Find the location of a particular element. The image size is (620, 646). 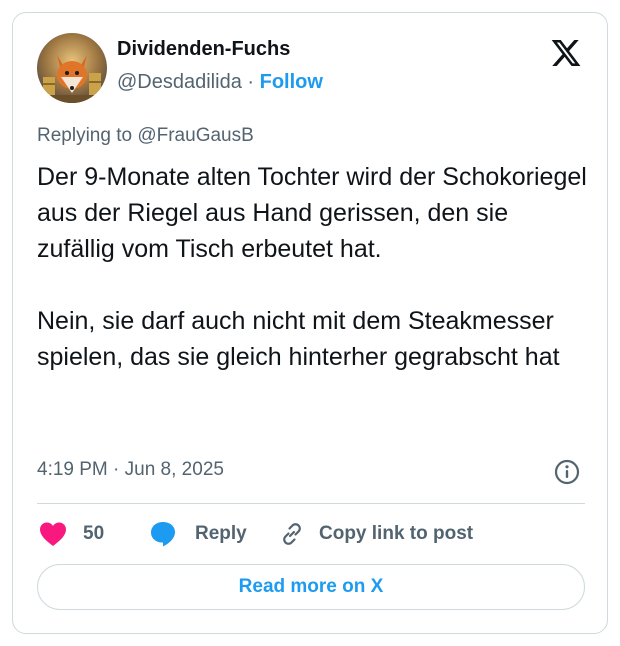

reply-button: Reply is located at coordinates (198, 534).